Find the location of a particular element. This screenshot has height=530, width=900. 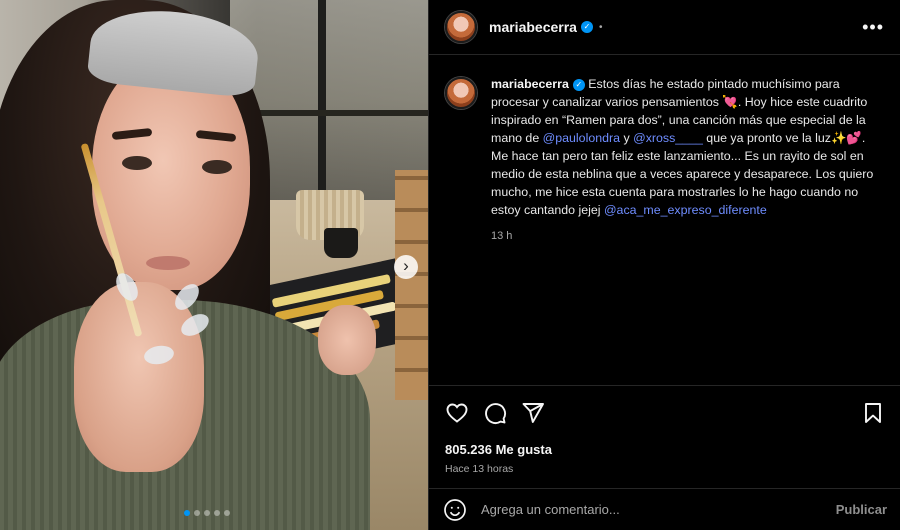

mention-link-xross: @xross____ is located at coordinates (668, 138).